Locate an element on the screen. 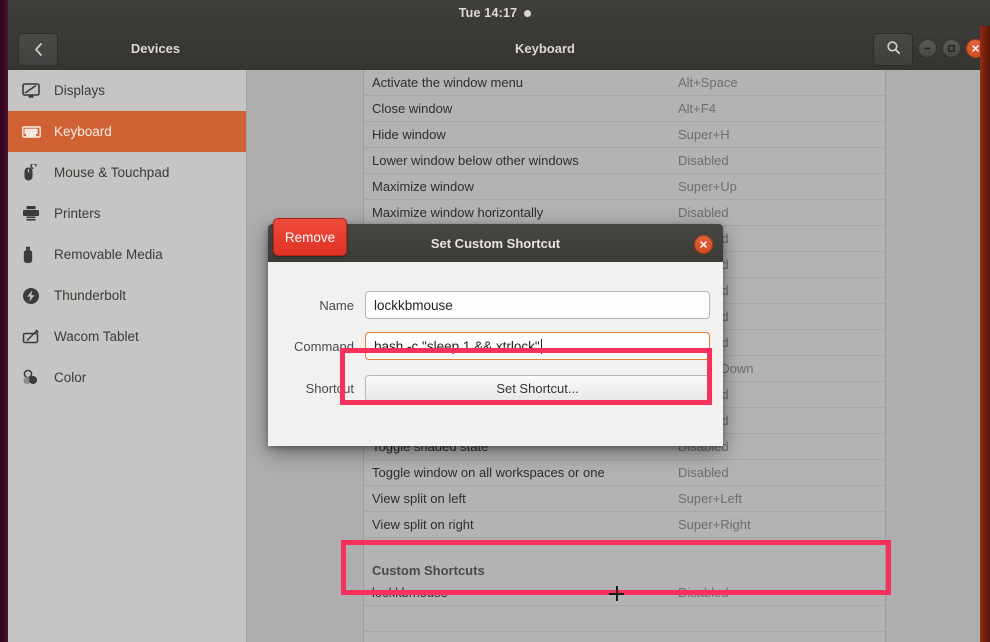  desktop-clock: Tue 14:17 is located at coordinates (495, 13).